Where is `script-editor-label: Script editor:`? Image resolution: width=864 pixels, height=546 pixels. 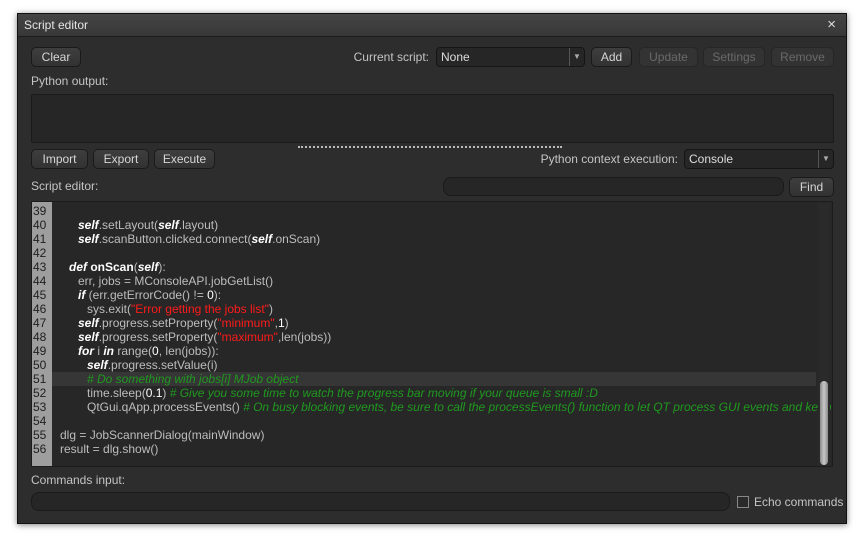 script-editor-label: Script editor: is located at coordinates (65, 186).